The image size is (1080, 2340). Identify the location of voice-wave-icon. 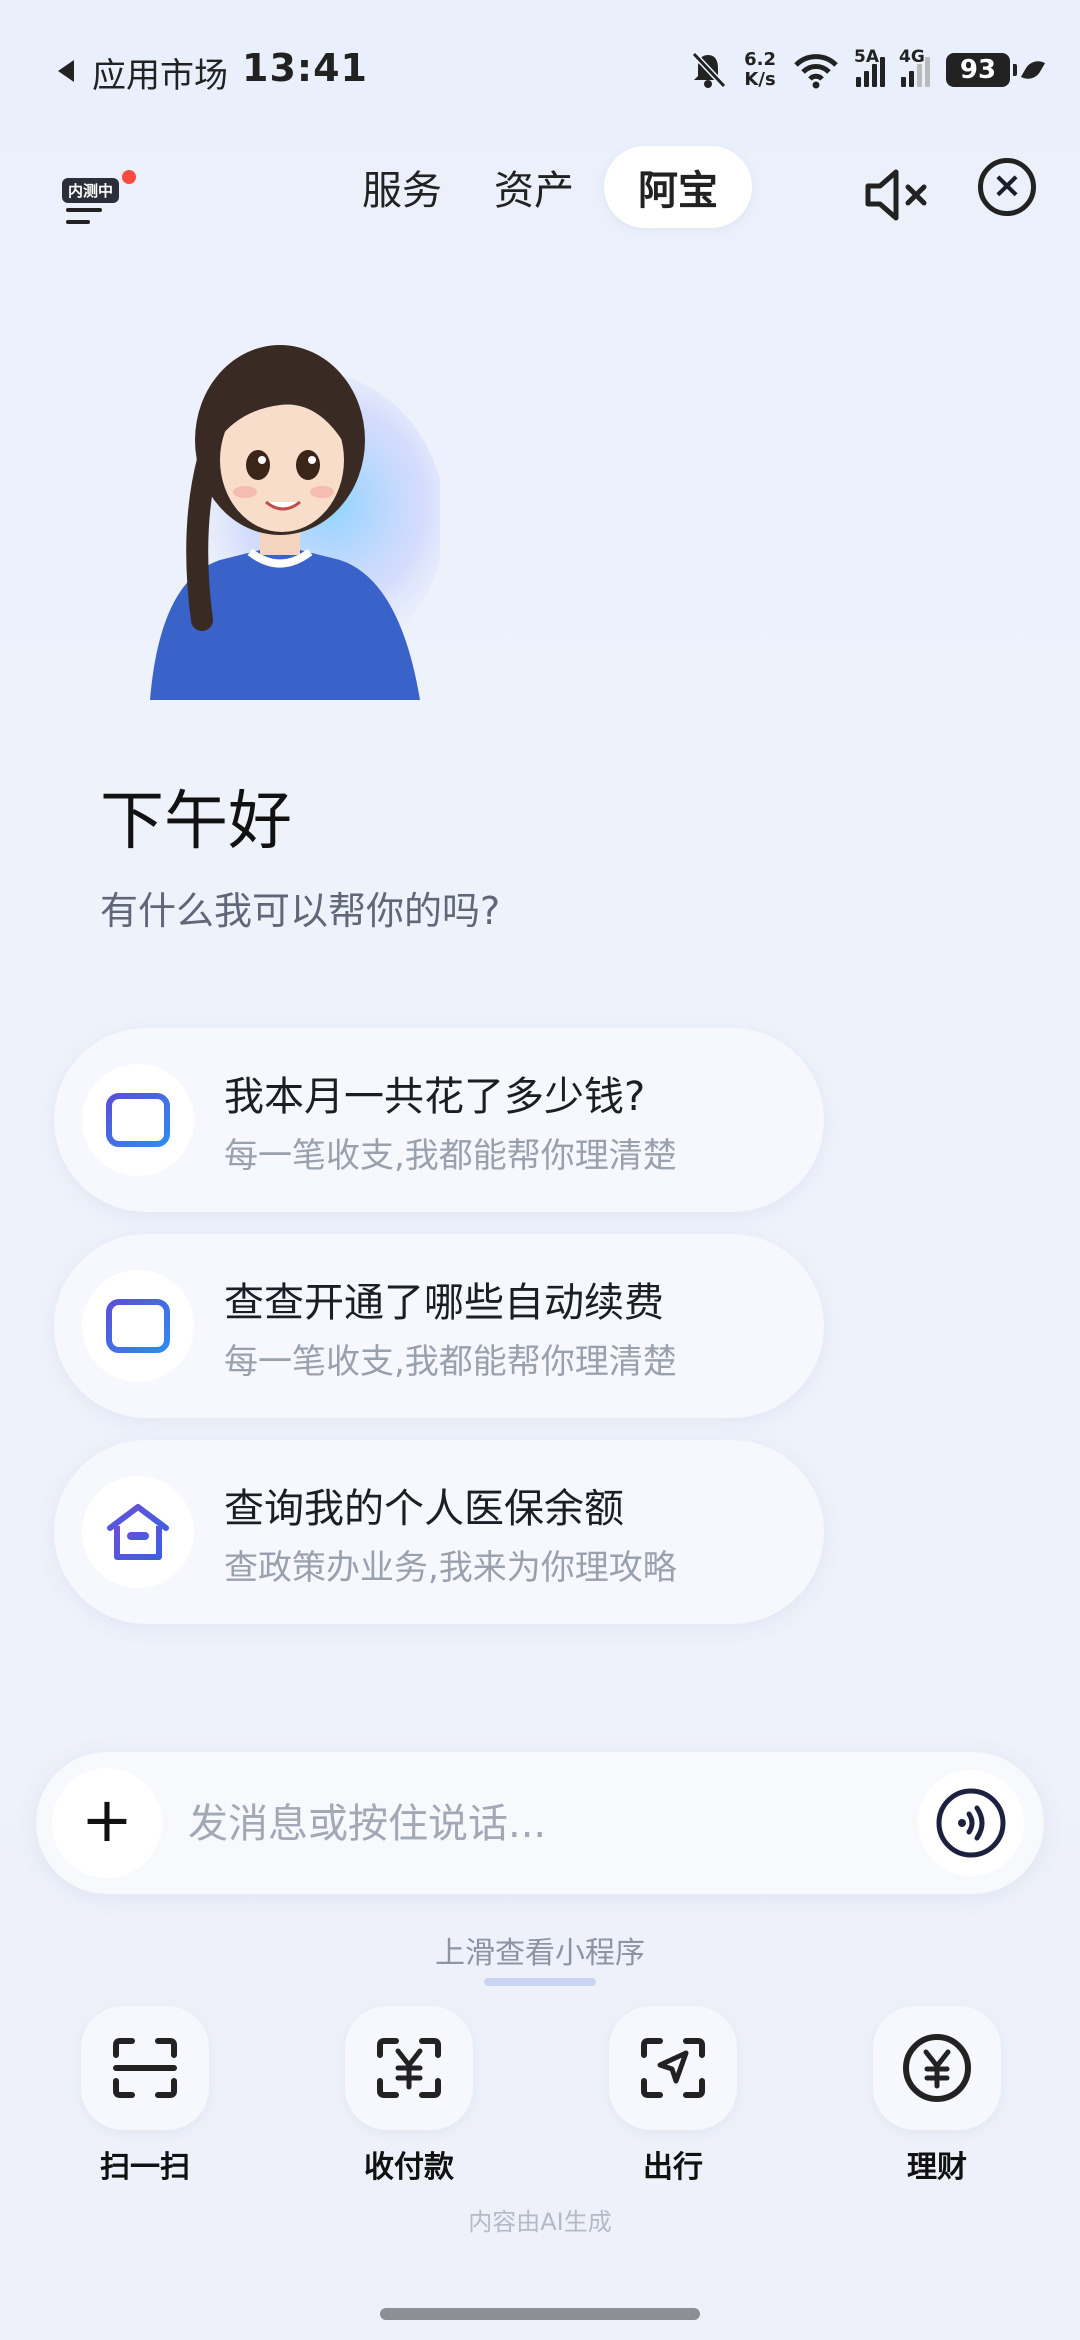
(971, 1823).